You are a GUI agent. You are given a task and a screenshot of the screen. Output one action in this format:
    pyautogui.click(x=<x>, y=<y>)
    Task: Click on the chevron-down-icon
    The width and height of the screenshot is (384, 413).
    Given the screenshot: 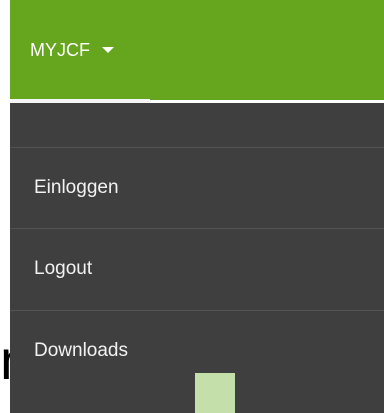 What is the action you would take?
    pyautogui.click(x=108, y=50)
    